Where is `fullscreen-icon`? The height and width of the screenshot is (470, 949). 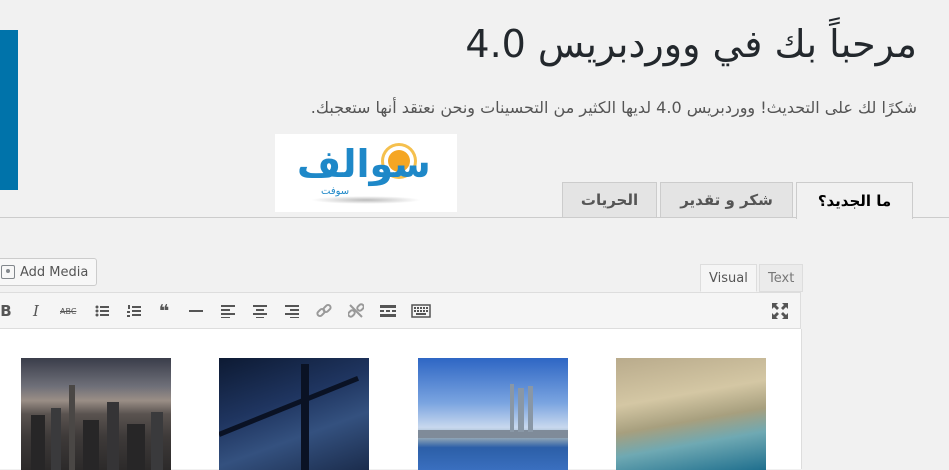
fullscreen-icon is located at coordinates (780, 311).